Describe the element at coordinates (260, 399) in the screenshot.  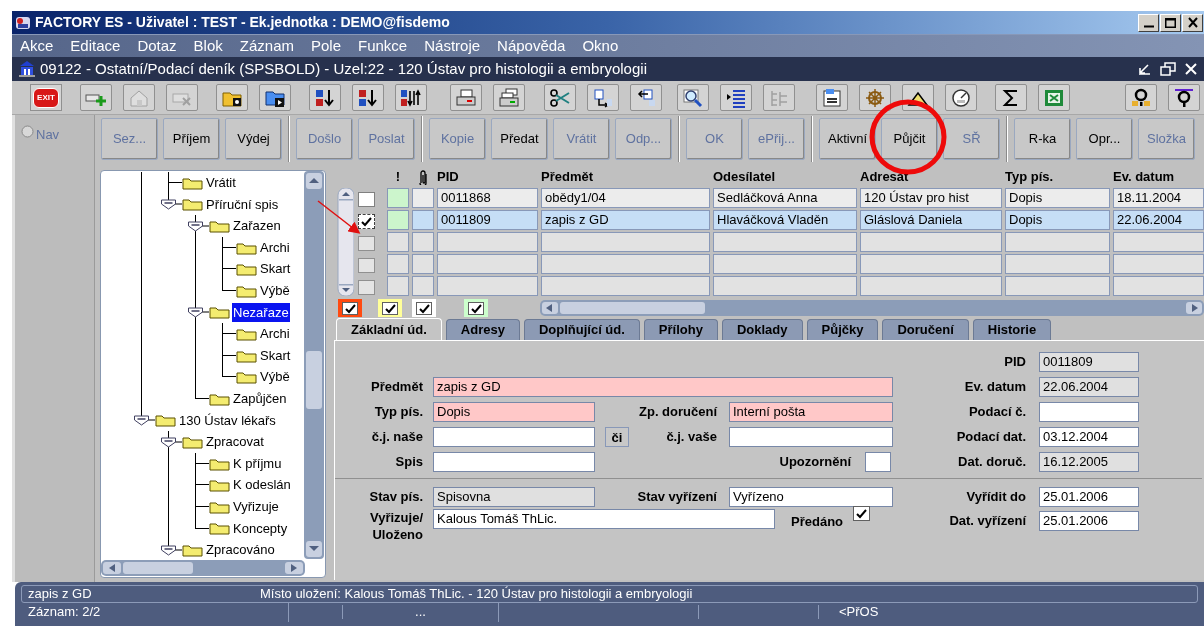
I see `tree-item: Zapůjčen` at that location.